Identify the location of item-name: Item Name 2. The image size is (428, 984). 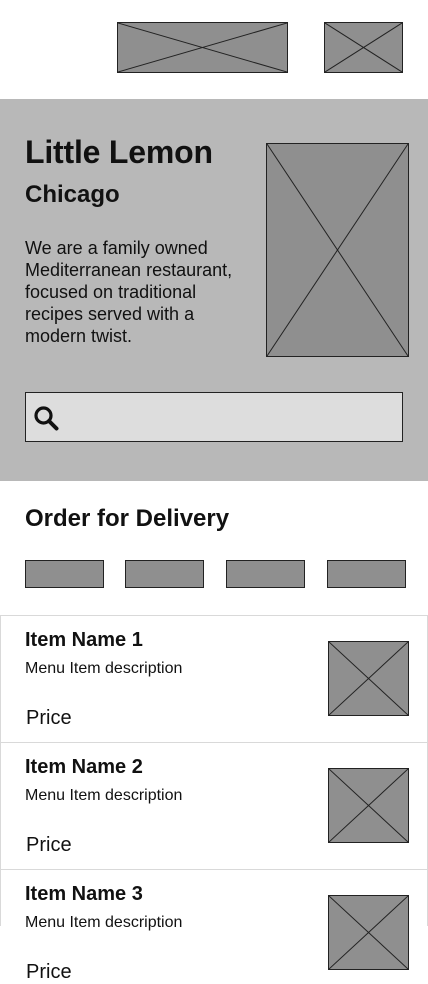
(84, 767).